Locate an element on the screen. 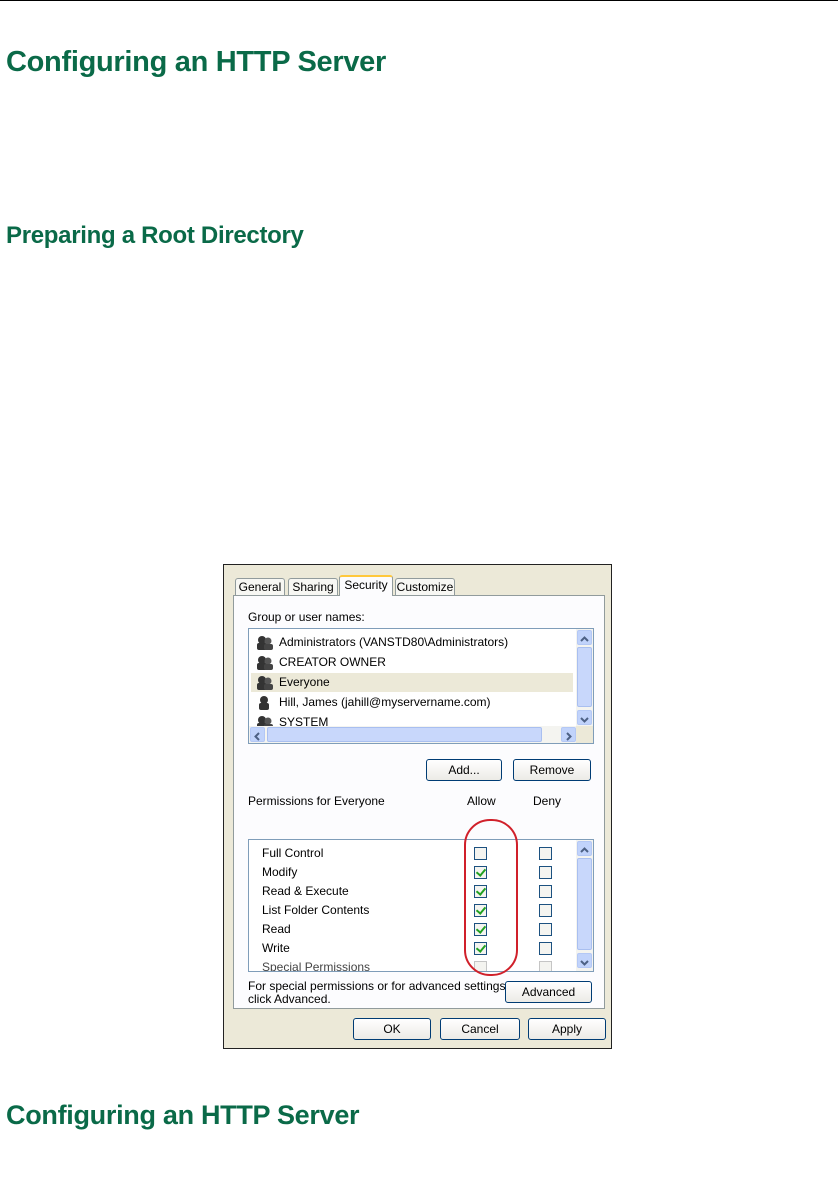  remove-button: Remove is located at coordinates (552, 770).